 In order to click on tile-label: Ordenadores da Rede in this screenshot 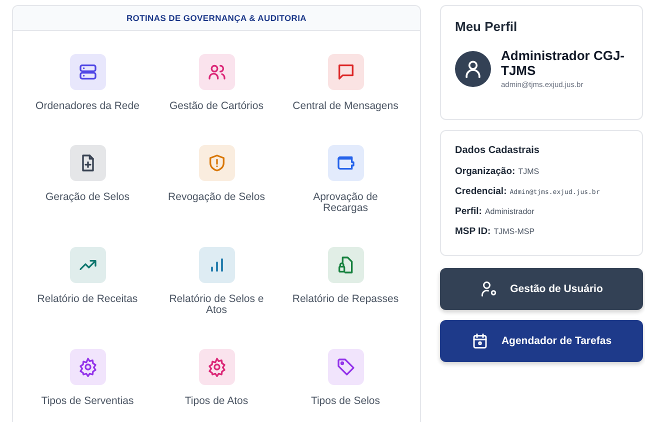, I will do `click(88, 106)`.